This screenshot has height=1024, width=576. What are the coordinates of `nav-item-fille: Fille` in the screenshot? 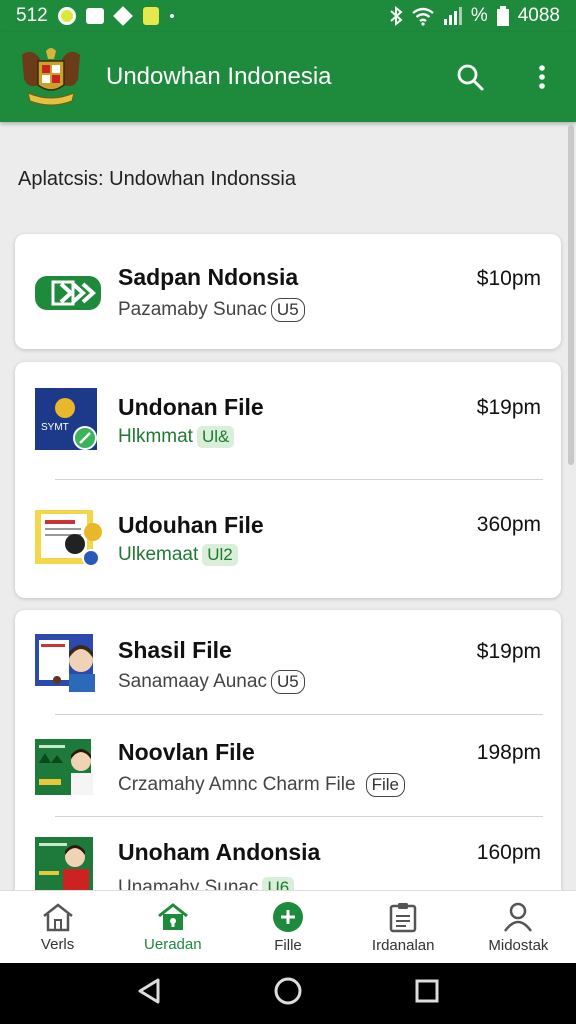 It's located at (287, 927).